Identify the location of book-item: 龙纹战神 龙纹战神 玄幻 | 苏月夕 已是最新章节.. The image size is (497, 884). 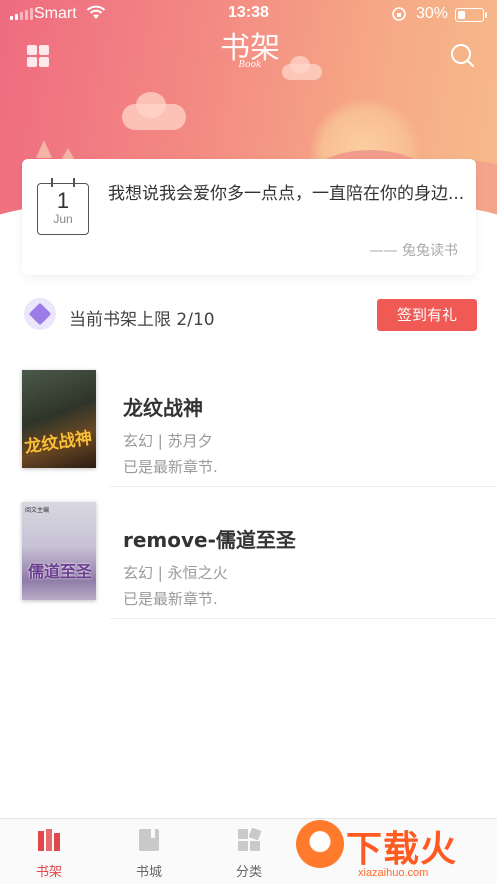
(248, 435).